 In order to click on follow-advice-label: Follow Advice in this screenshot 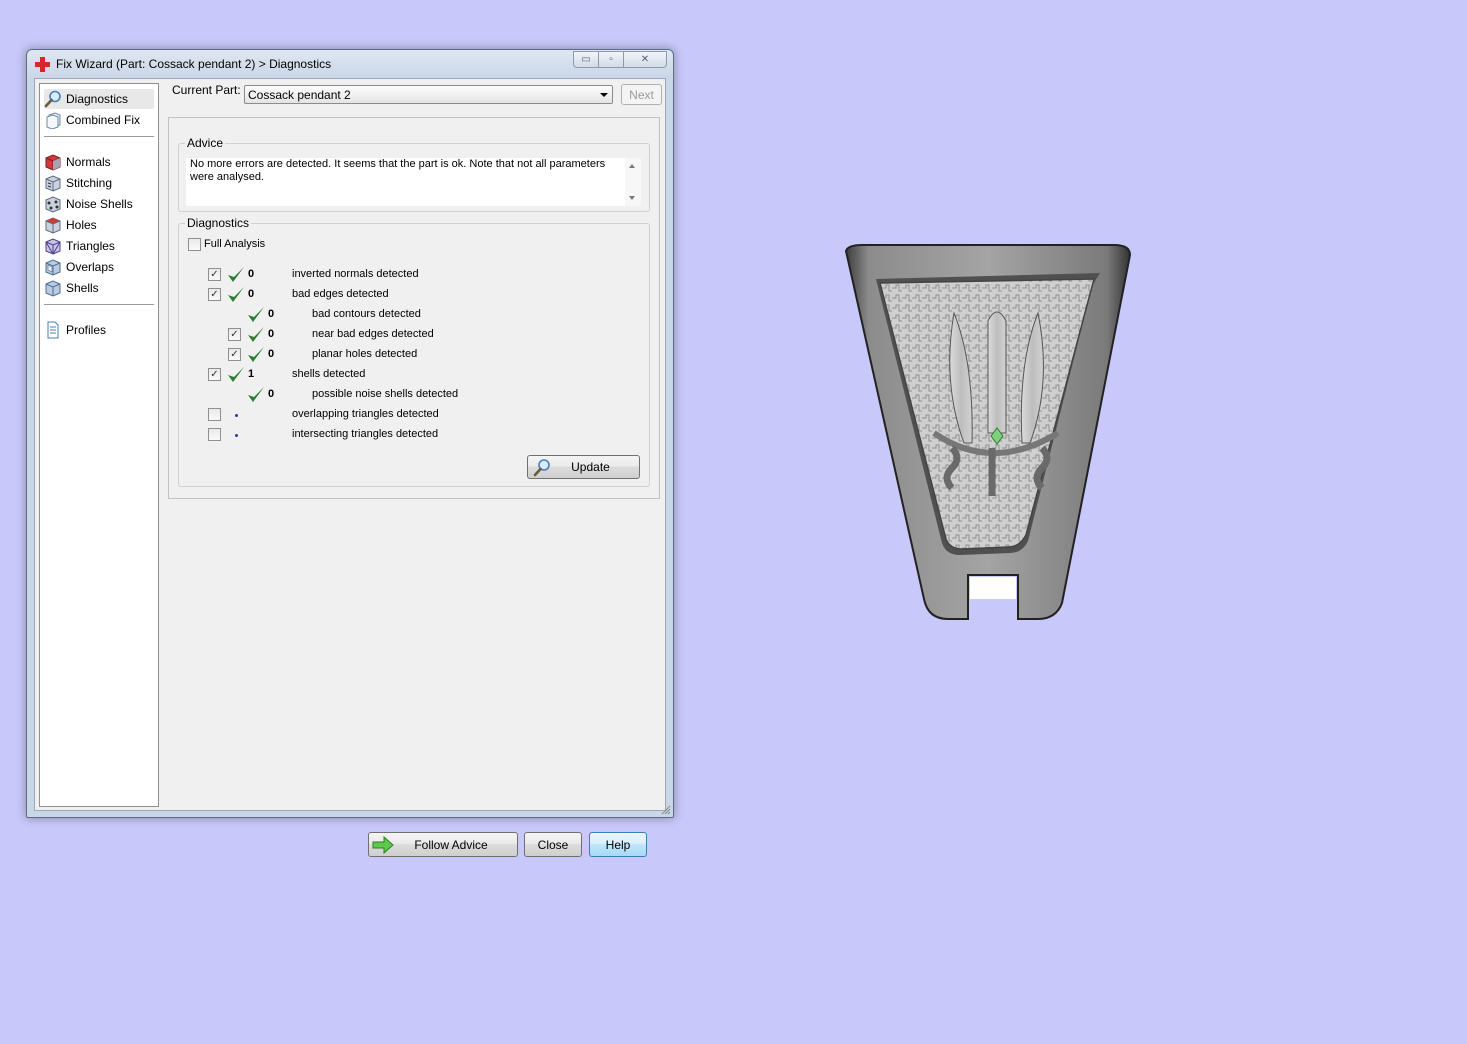, I will do `click(451, 844)`.